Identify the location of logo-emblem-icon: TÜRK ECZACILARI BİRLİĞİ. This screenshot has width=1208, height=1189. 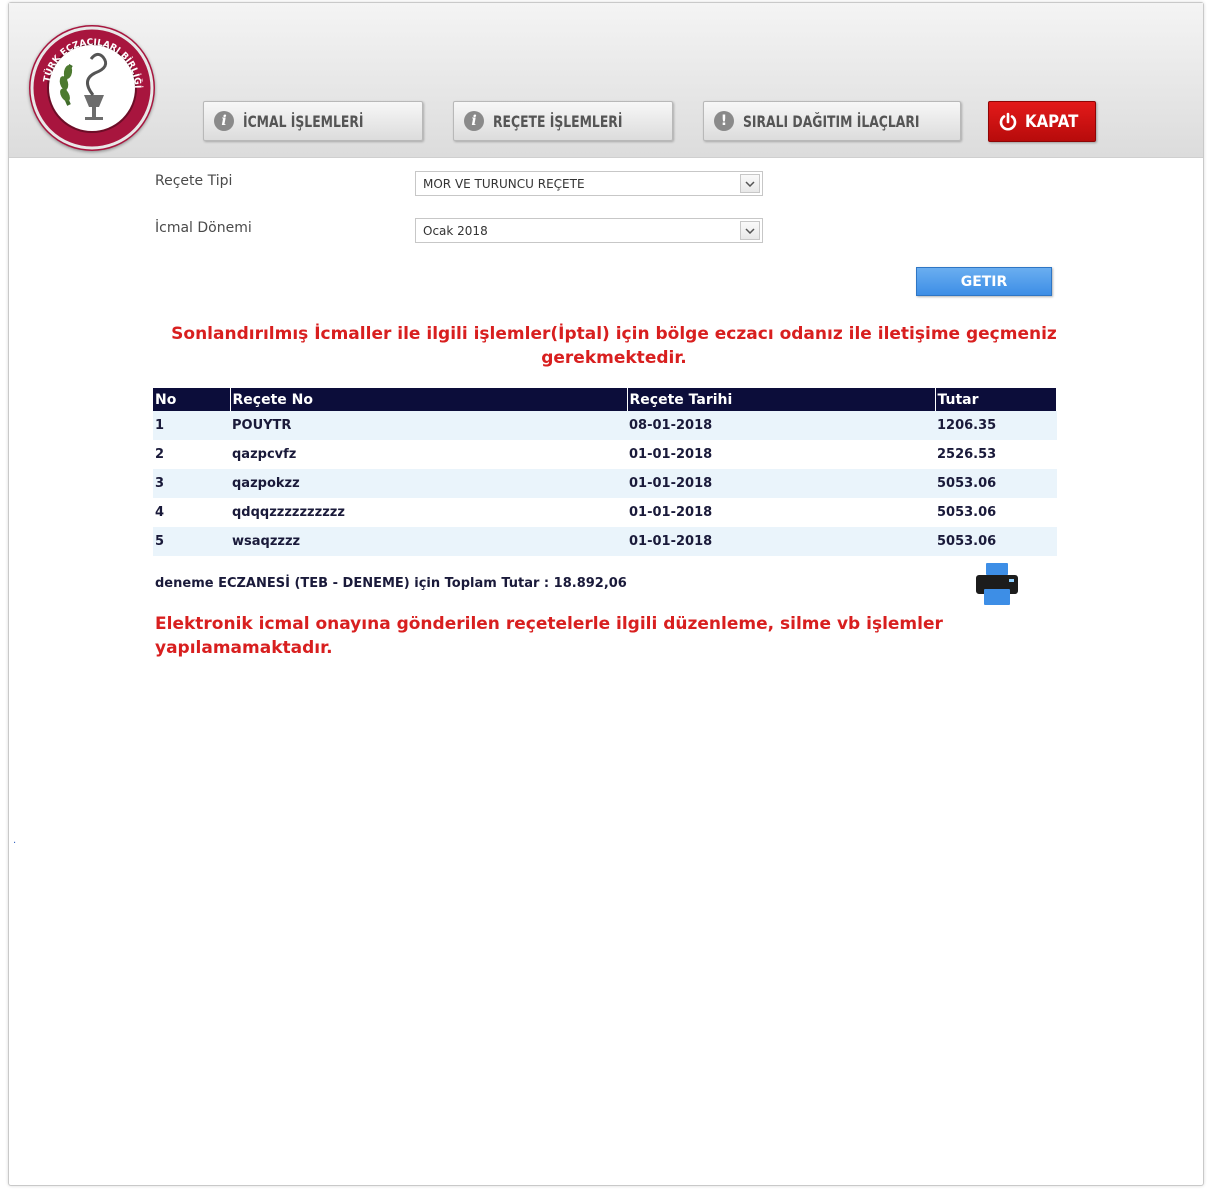
(92, 88).